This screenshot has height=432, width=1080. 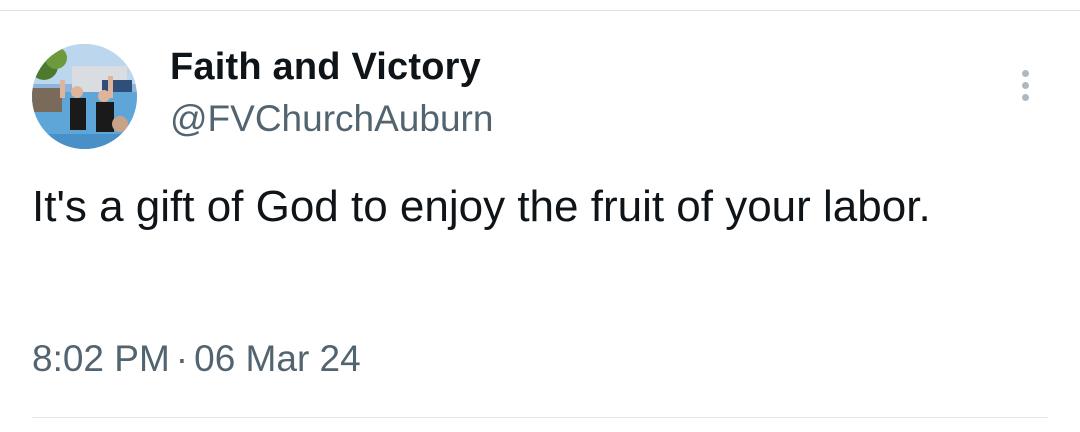 I want to click on tweet-date: 06 Mar 24, so click(x=277, y=358).